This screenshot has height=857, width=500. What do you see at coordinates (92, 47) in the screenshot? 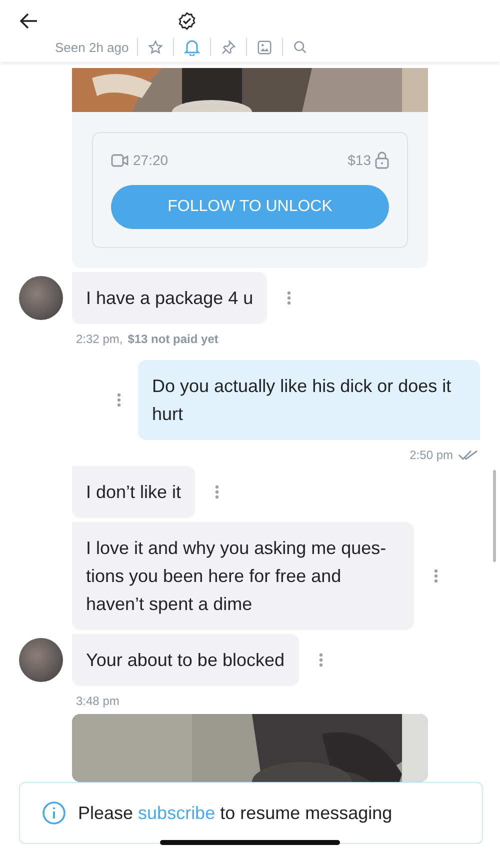
I see `last-seen-status: Seen 2h ago` at bounding box center [92, 47].